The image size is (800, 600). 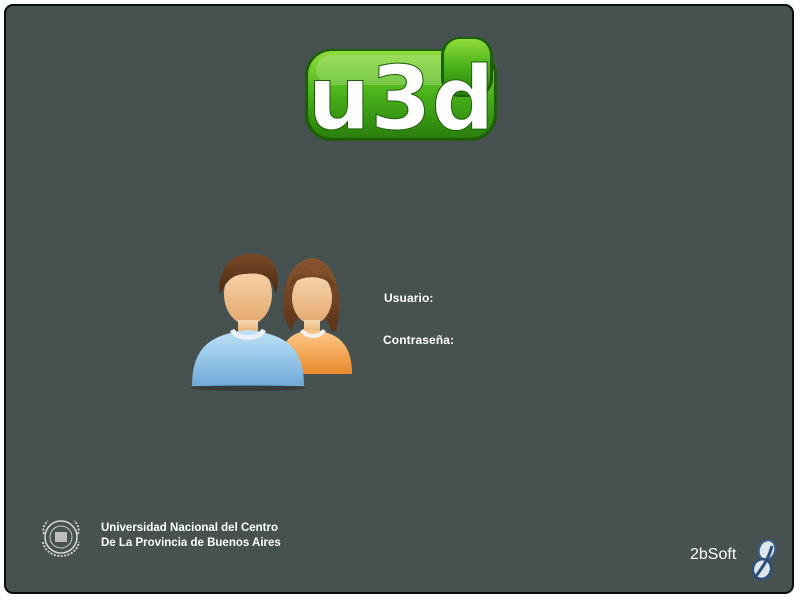 What do you see at coordinates (271, 322) in the screenshot?
I see `users-icon` at bounding box center [271, 322].